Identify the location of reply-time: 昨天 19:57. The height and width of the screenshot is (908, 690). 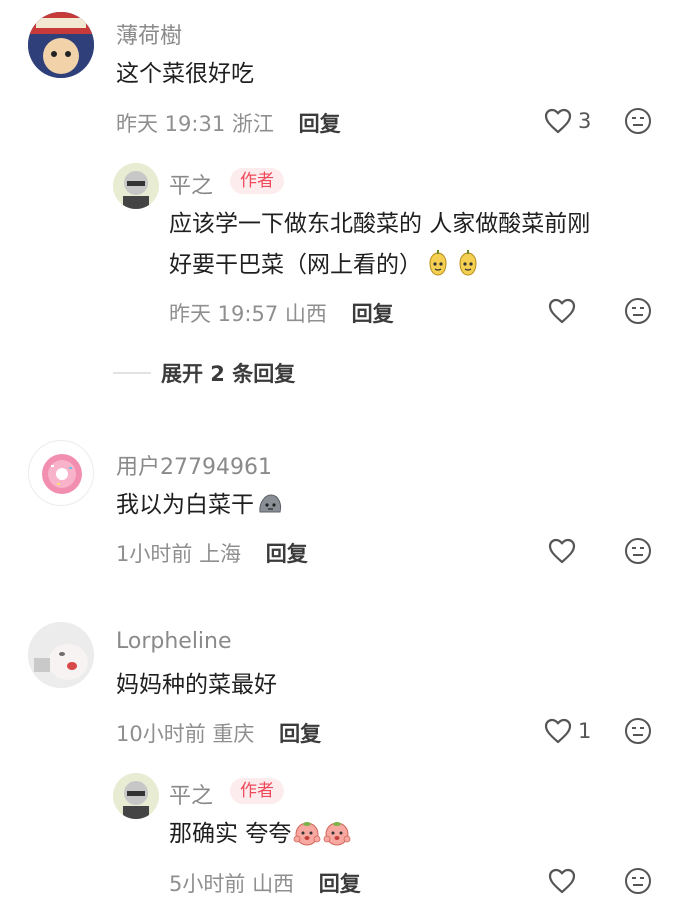
(224, 314).